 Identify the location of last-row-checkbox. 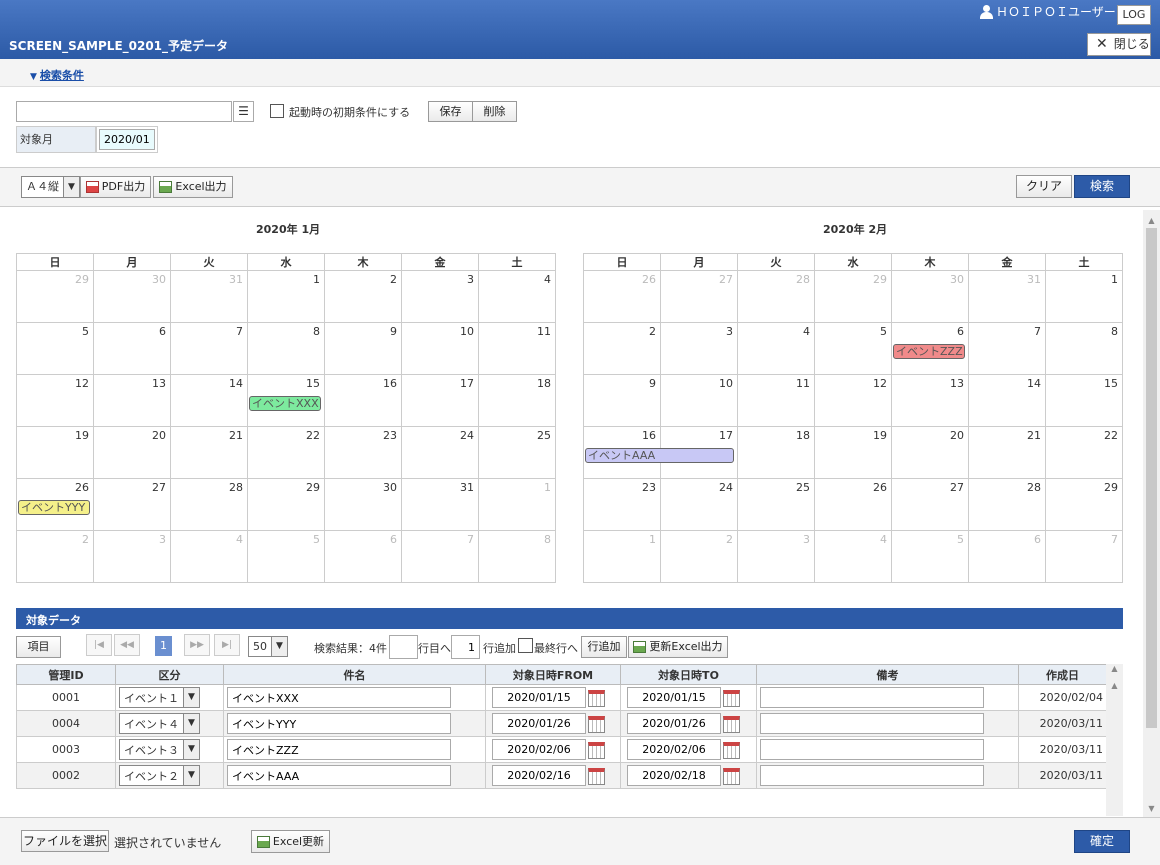
(525, 645).